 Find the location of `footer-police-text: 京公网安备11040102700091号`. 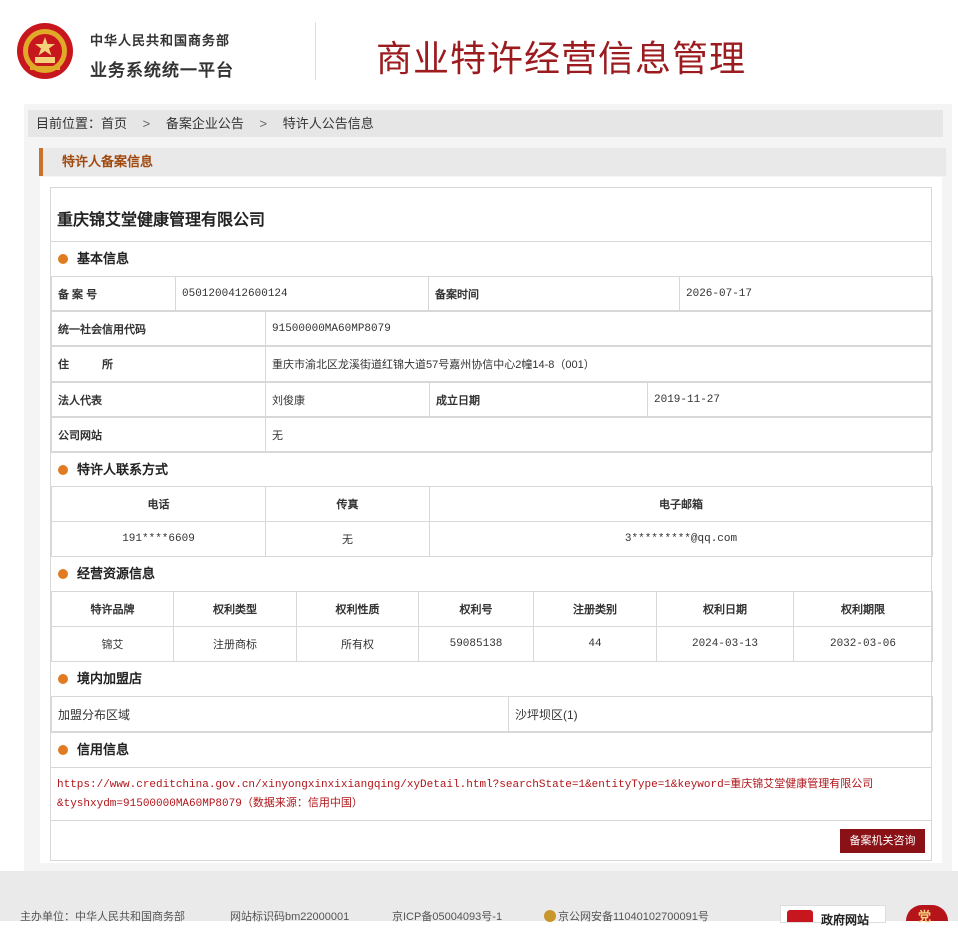

footer-police-text: 京公网安备11040102700091号 is located at coordinates (633, 917).